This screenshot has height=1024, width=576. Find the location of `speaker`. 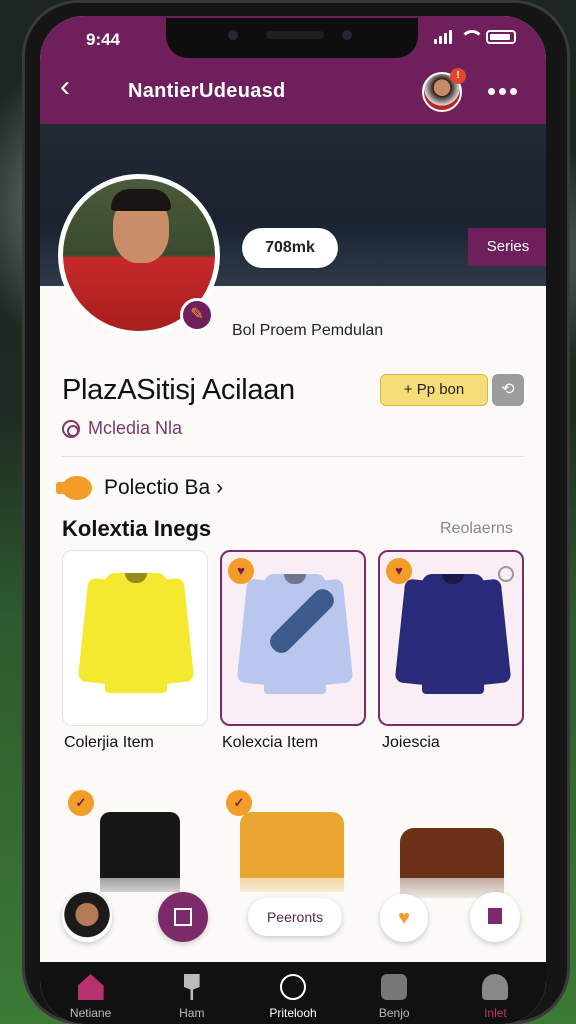

speaker is located at coordinates (295, 35).